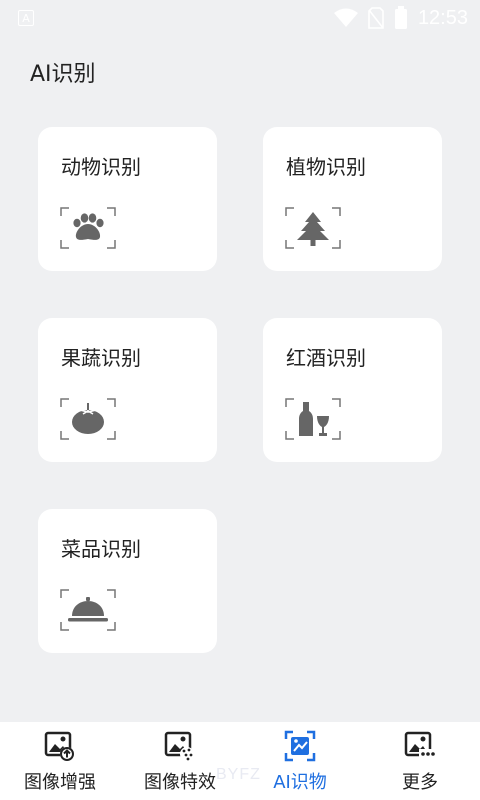 The image size is (480, 800). I want to click on tab-ai-recognize: AI识物, so click(300, 761).